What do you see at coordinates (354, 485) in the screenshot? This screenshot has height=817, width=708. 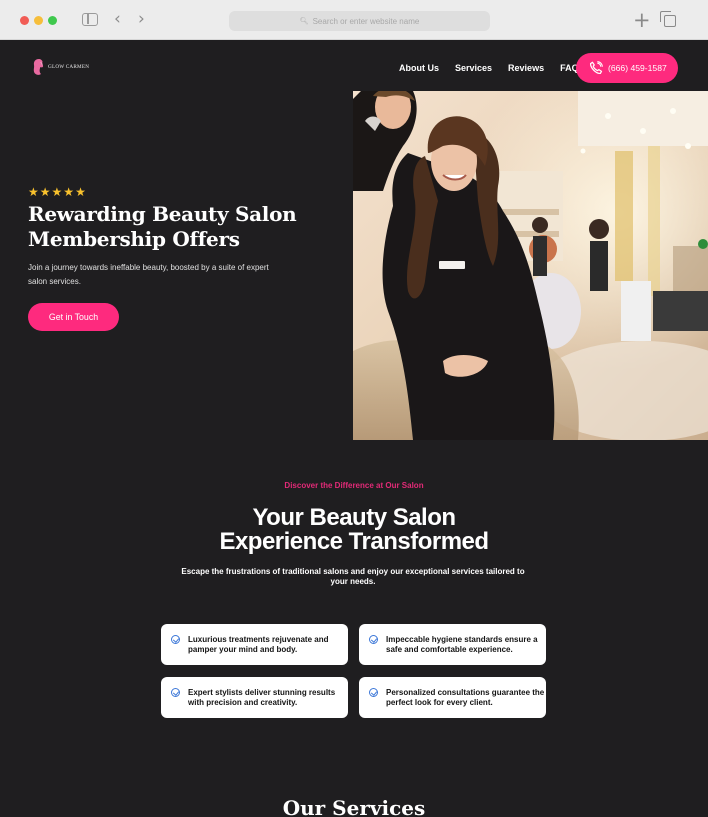 I see `section-eyebrow: Discover the Difference at Our Salon` at bounding box center [354, 485].